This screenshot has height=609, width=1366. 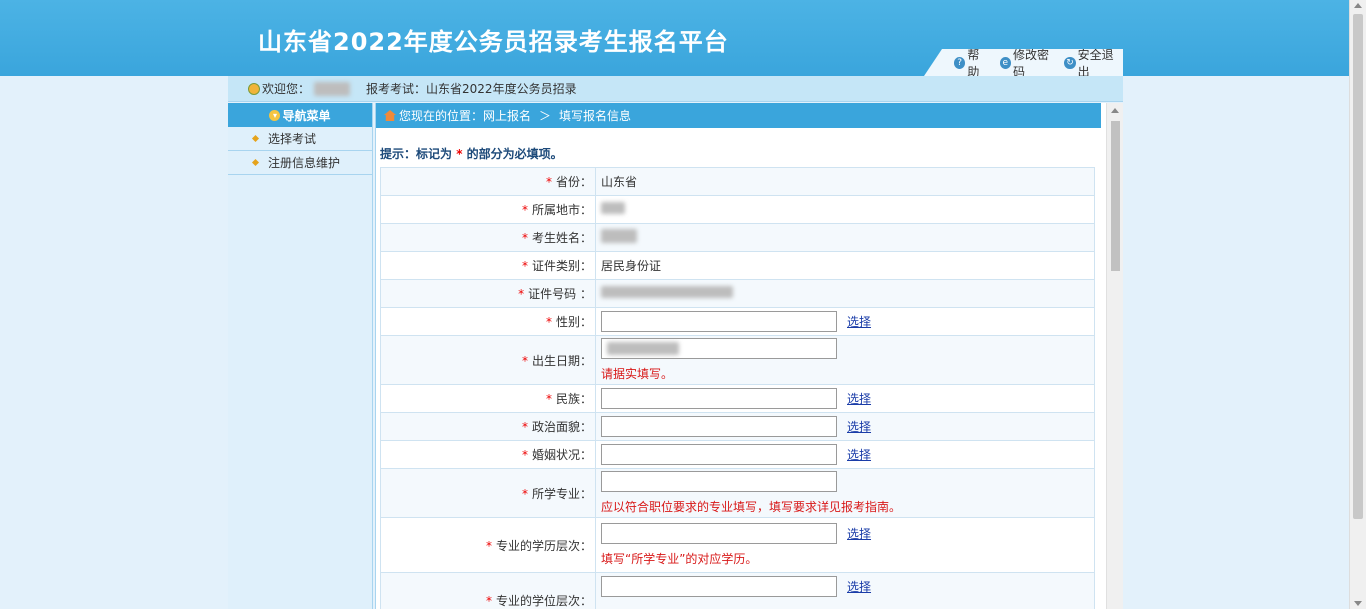 I want to click on page-header: 山东省2022年度公务员招录考生报名平台, so click(x=674, y=38).